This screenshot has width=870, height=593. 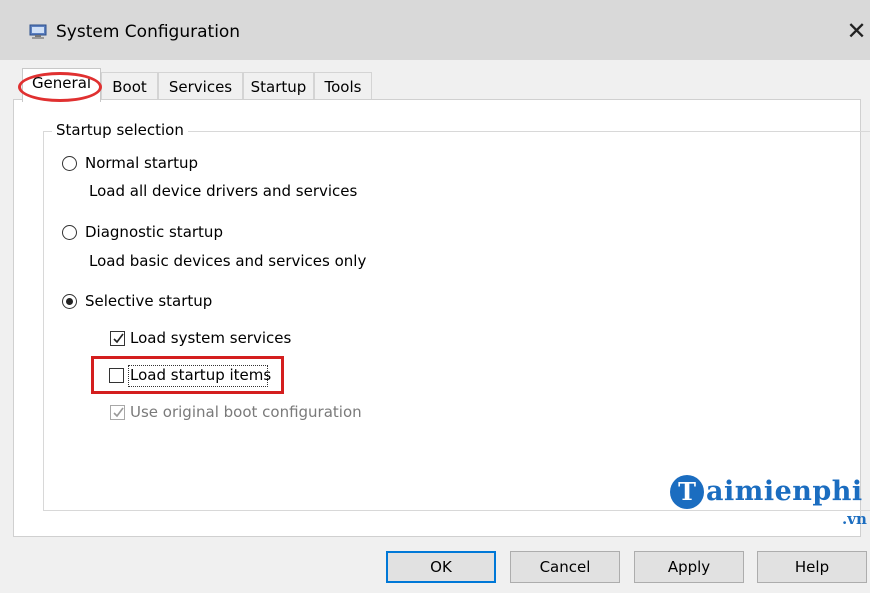 I want to click on tab-label: General, so click(x=61, y=83).